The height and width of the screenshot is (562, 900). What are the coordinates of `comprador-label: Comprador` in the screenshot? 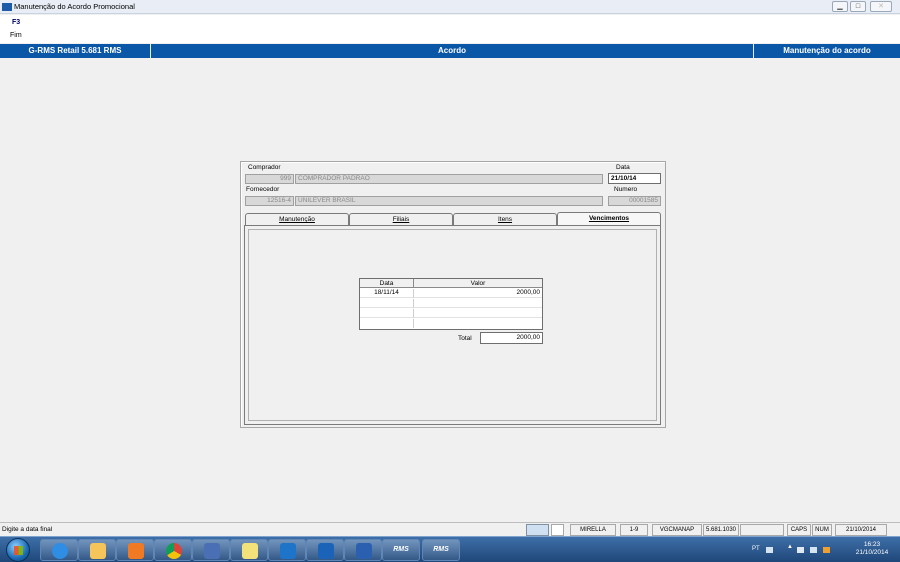 It's located at (264, 167).